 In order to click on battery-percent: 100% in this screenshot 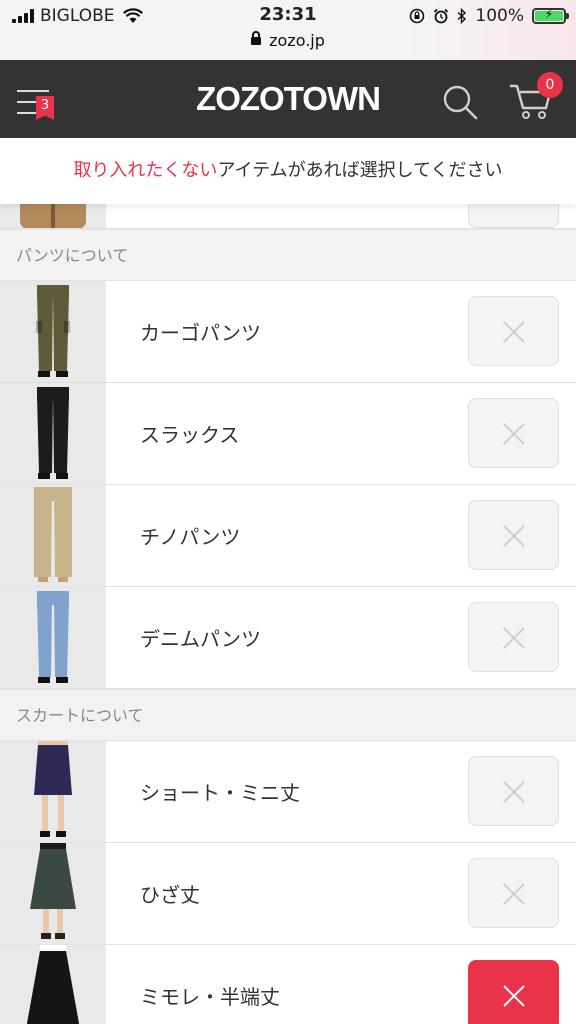, I will do `click(499, 16)`.